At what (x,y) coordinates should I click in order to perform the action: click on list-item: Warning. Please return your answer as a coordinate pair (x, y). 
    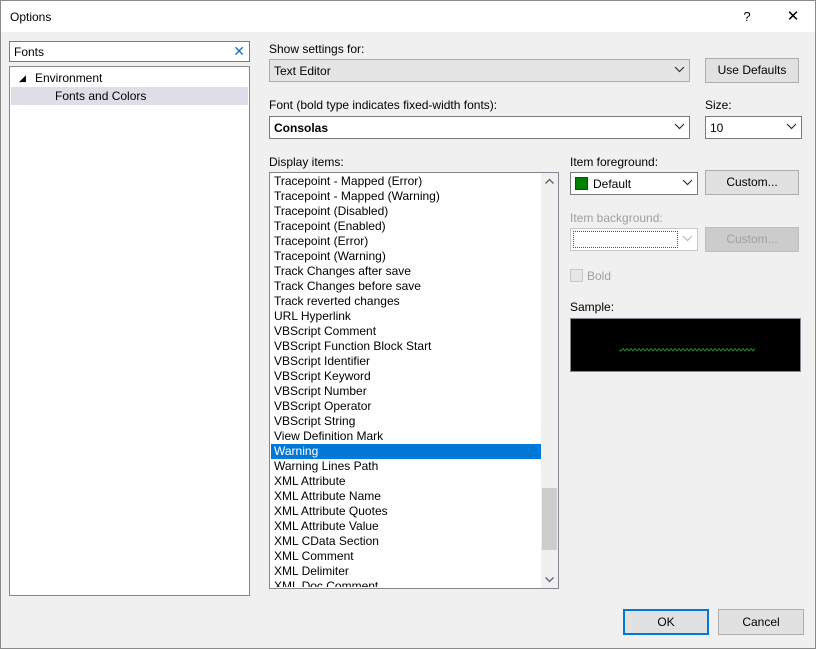
    Looking at the image, I should click on (406, 451).